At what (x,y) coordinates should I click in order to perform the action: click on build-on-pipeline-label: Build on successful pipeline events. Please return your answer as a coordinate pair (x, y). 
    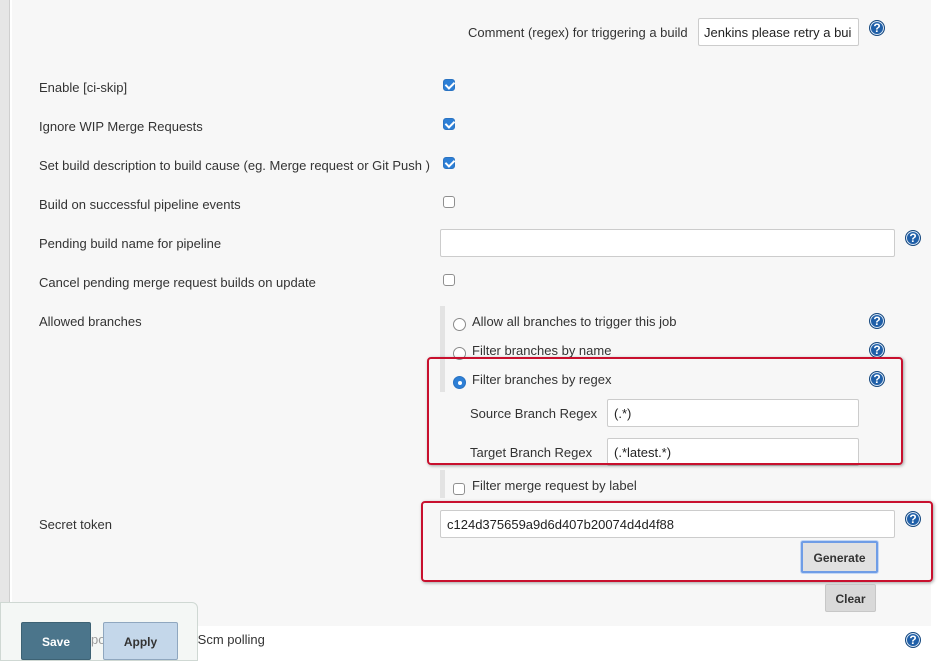
    Looking at the image, I should click on (140, 204).